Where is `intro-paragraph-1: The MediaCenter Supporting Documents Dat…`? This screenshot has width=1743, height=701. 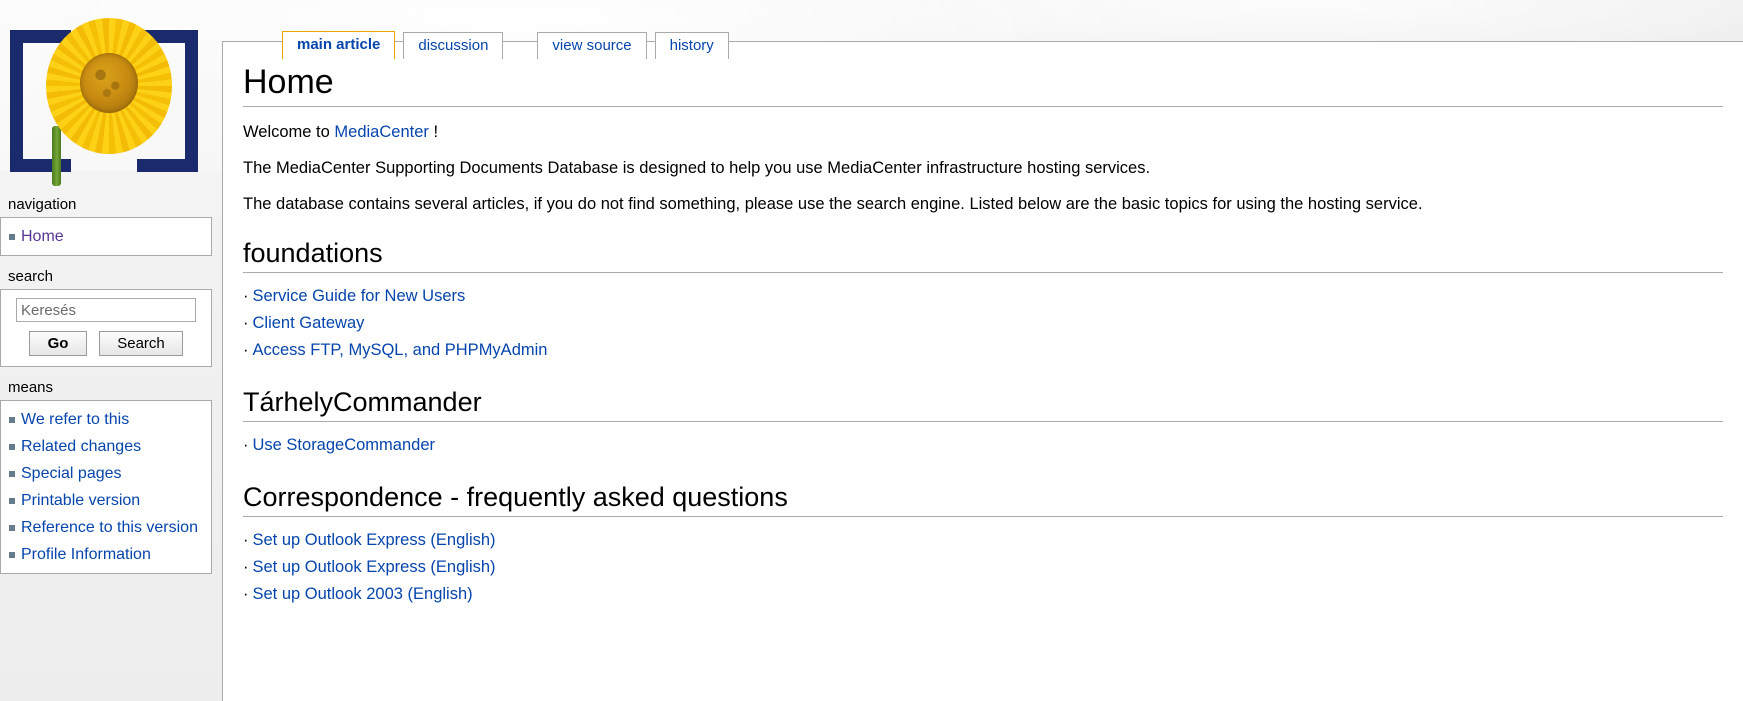
intro-paragraph-1: The MediaCenter Supporting Documents Dat… is located at coordinates (697, 168).